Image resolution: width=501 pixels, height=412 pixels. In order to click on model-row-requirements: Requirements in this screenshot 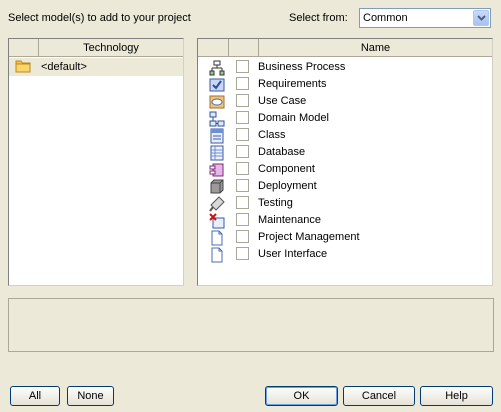, I will do `click(345, 84)`.